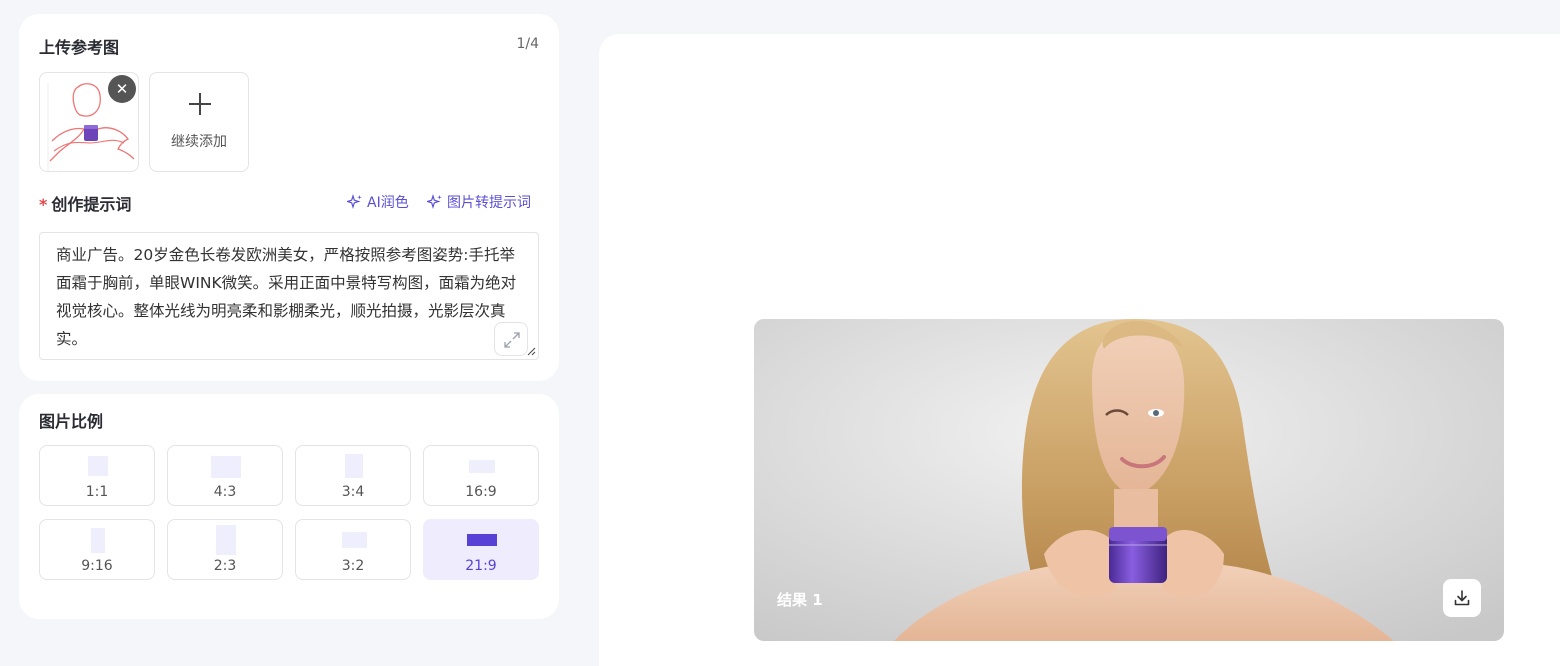 This screenshot has width=1560, height=666. I want to click on result-label: 结果 1, so click(800, 600).